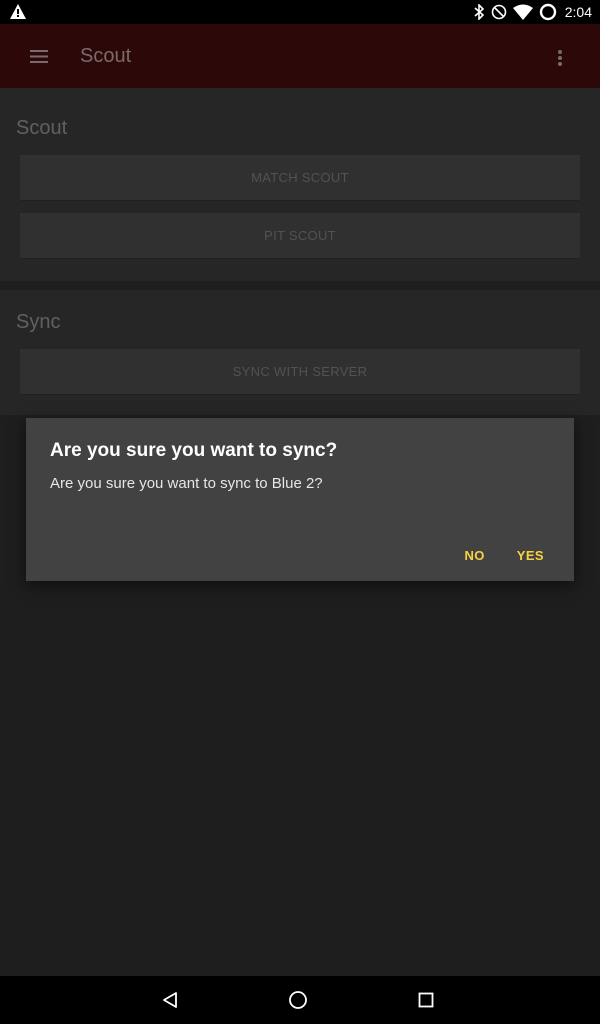 The height and width of the screenshot is (1024, 600). Describe the element at coordinates (300, 12) in the screenshot. I see `status-bar: 2:04` at that location.